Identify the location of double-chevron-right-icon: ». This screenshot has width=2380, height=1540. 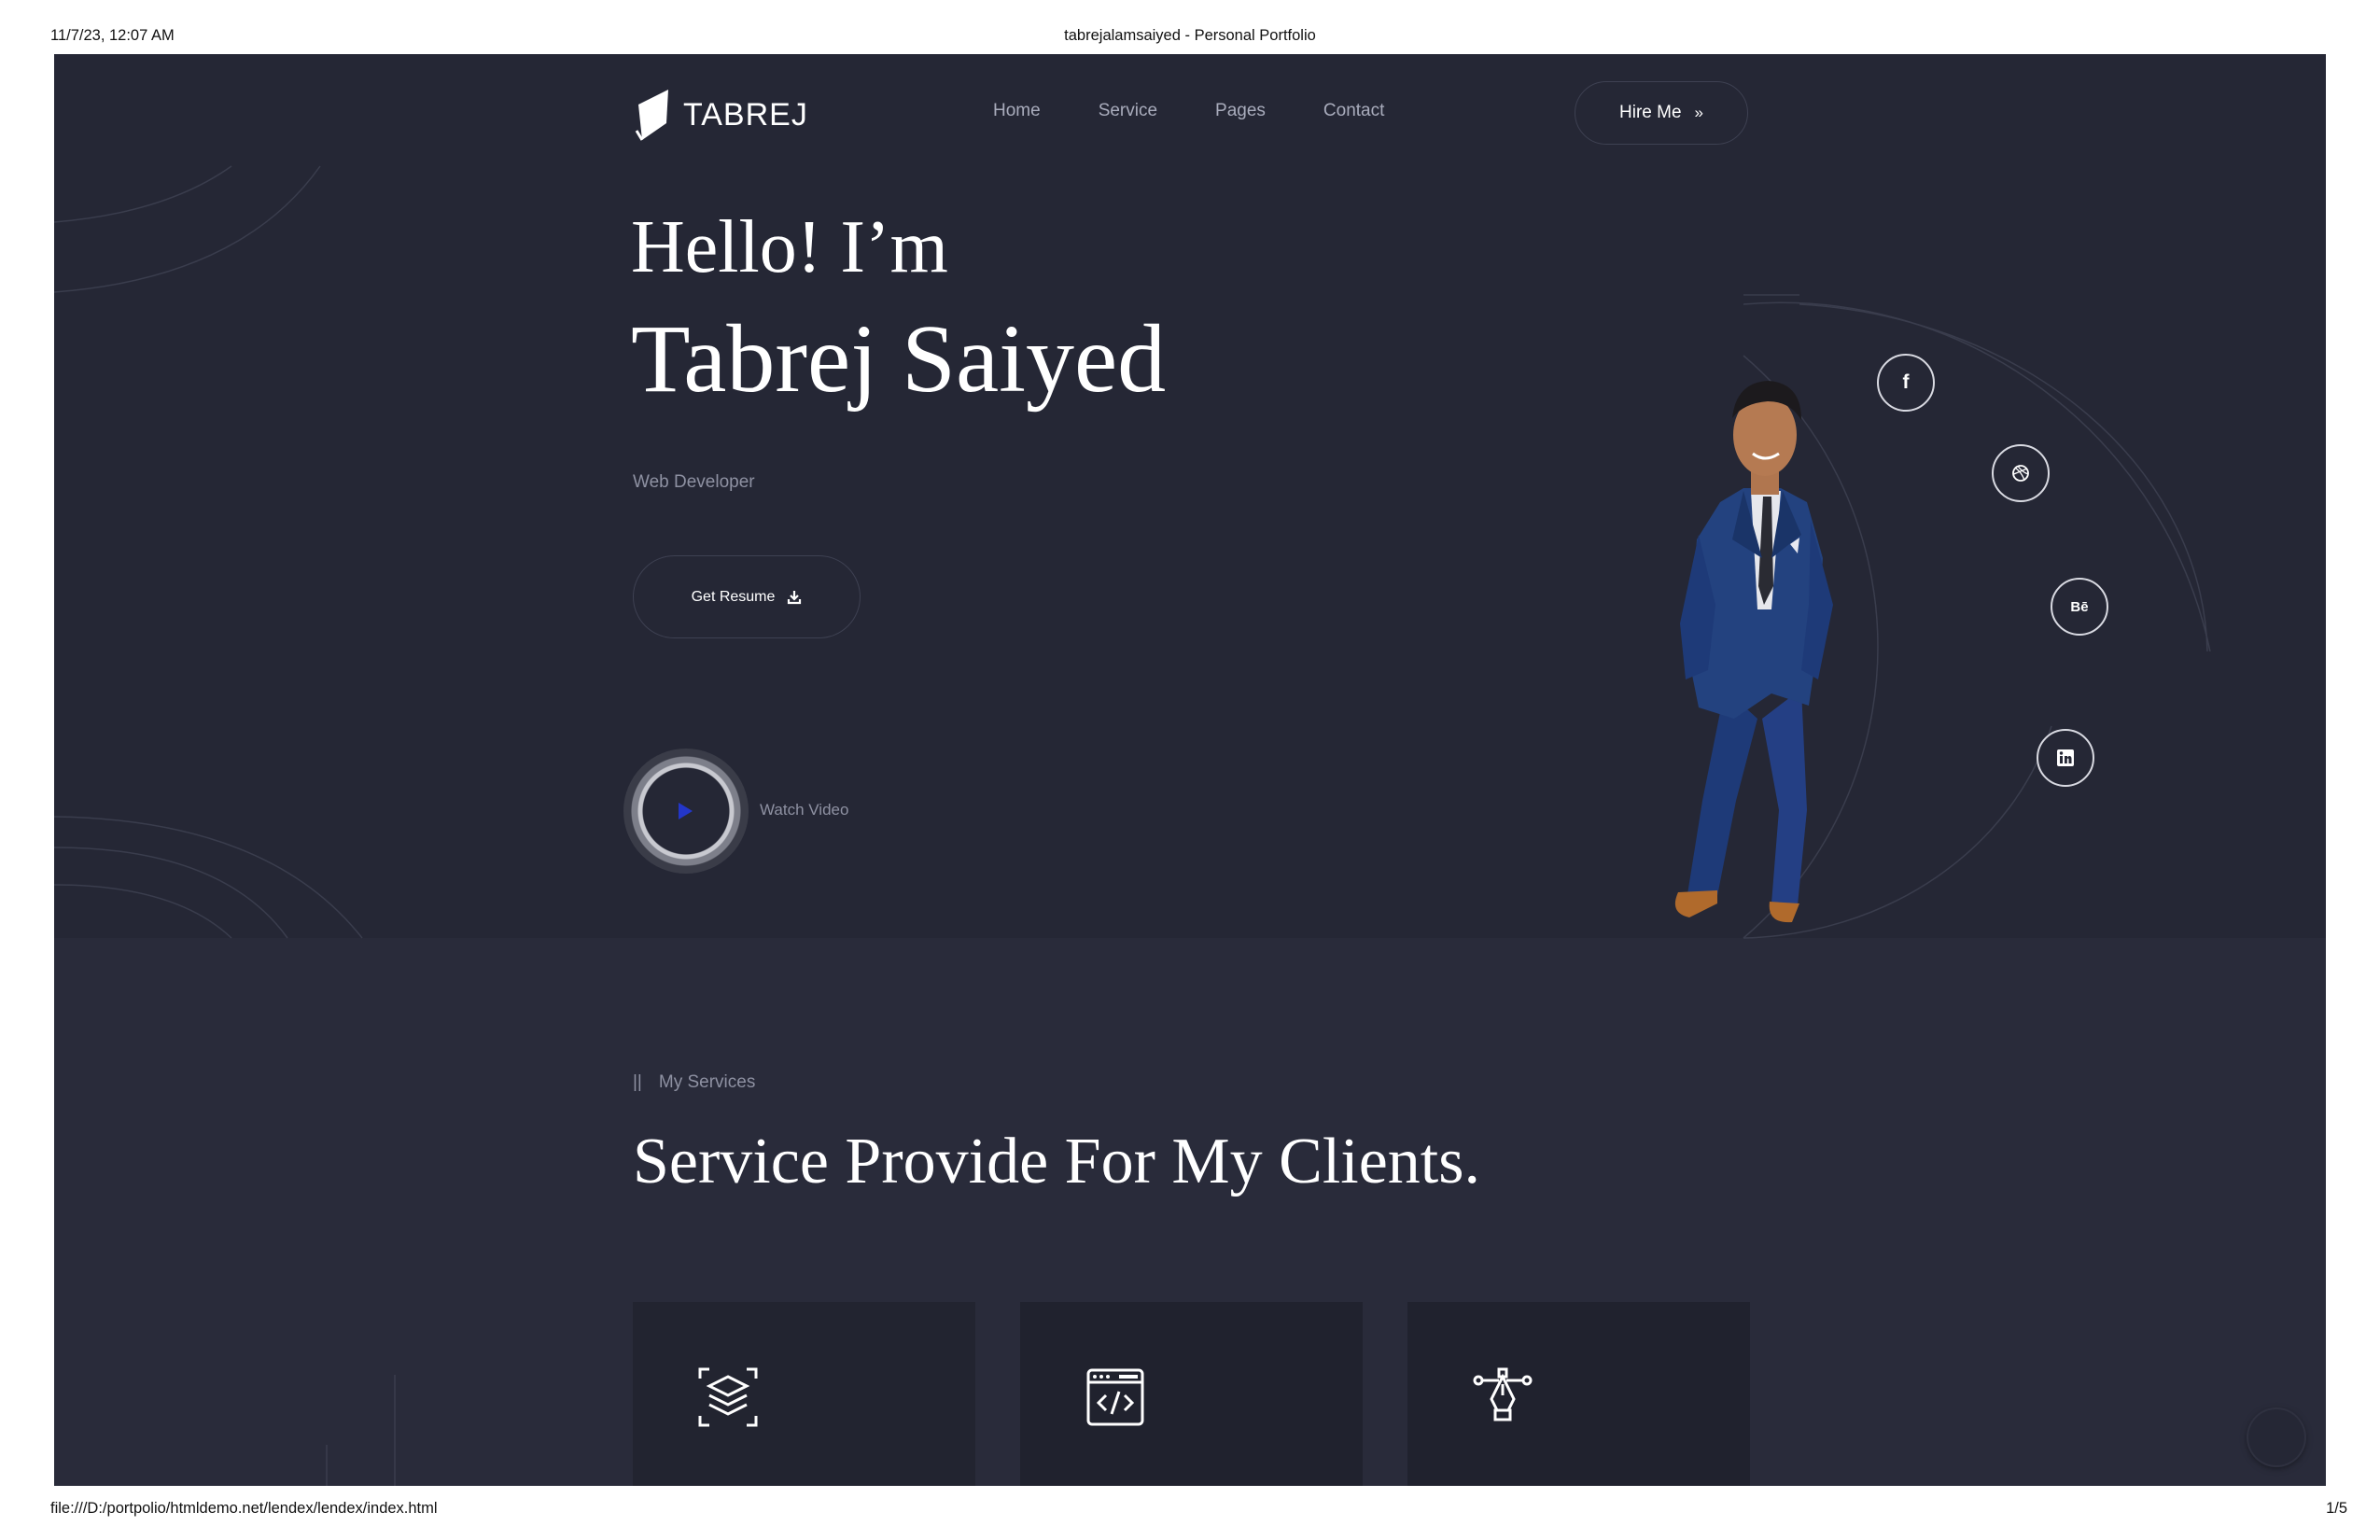
(1698, 112).